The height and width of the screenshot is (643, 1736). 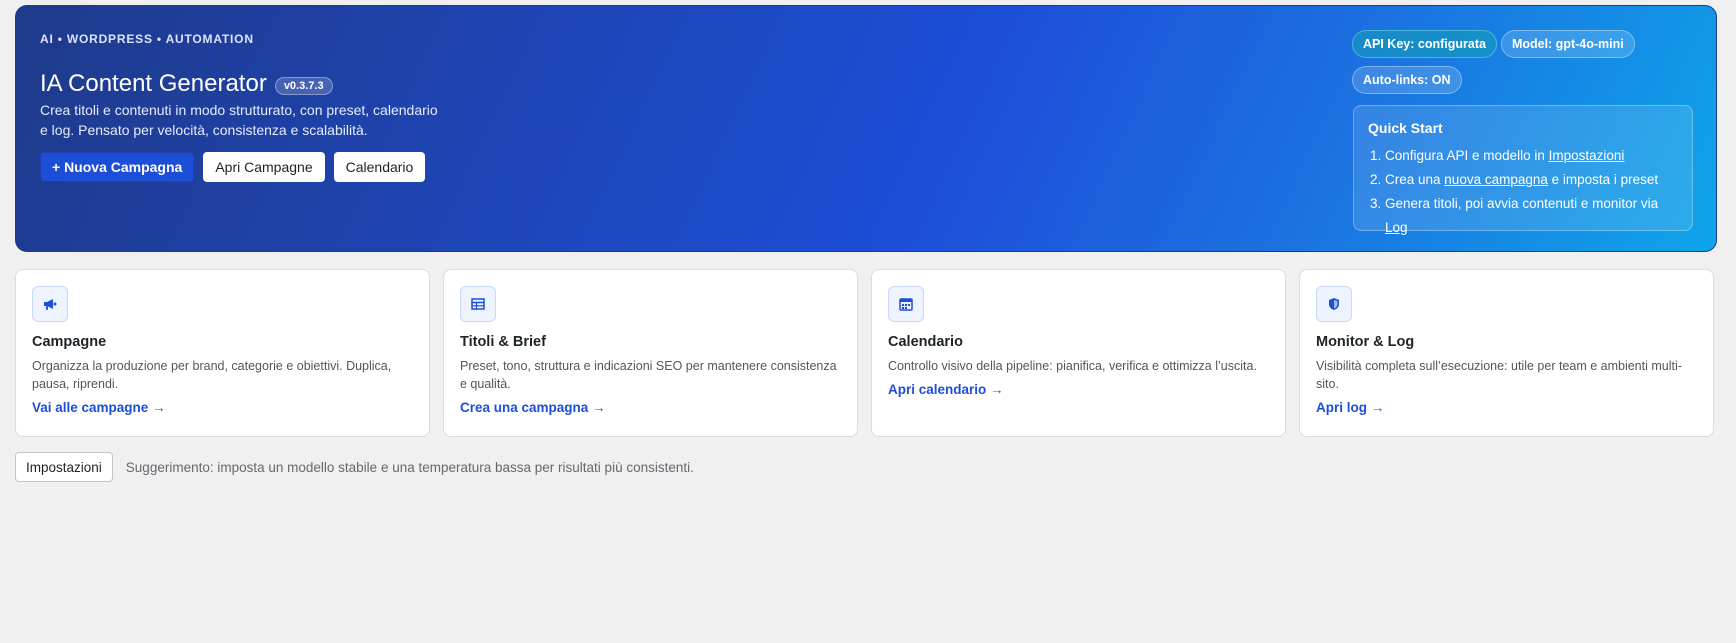 What do you see at coordinates (1567, 44) in the screenshot?
I see `model-badge: Model: gpt-4o-mini` at bounding box center [1567, 44].